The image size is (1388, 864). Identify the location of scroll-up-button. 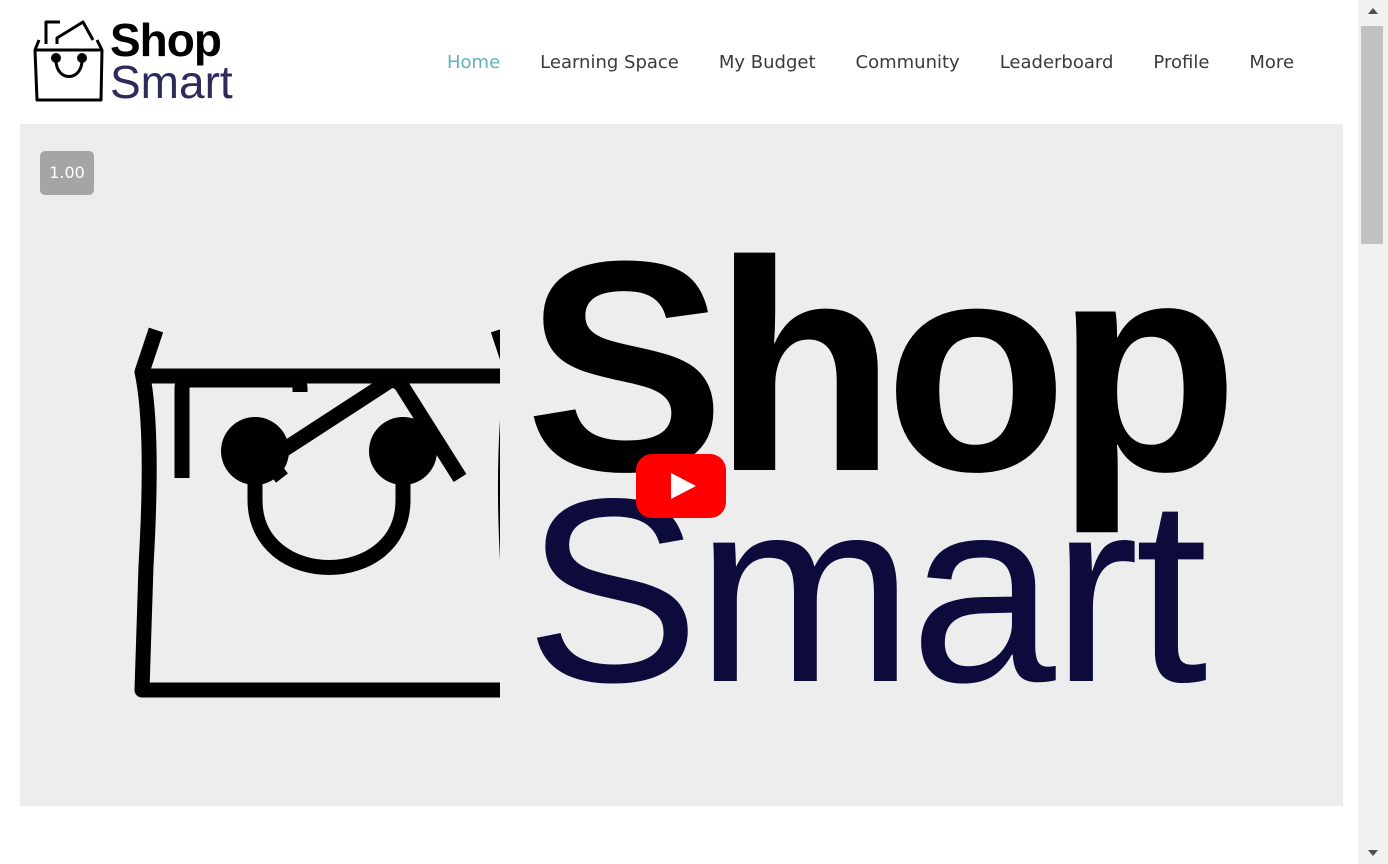
(1373, 11).